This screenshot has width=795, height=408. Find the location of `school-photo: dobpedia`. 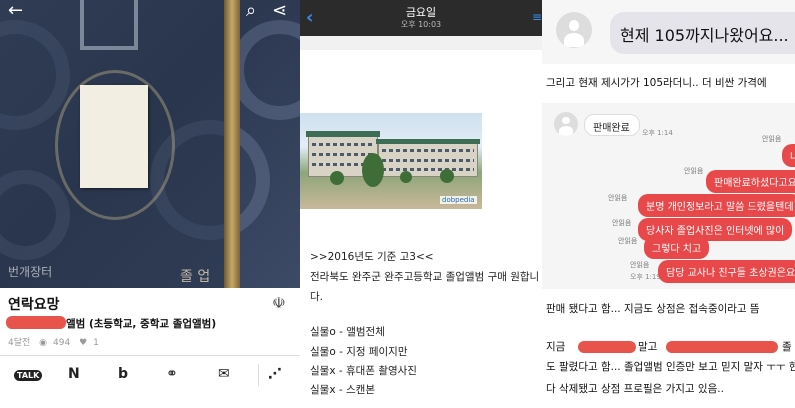

school-photo: dobpedia is located at coordinates (391, 161).